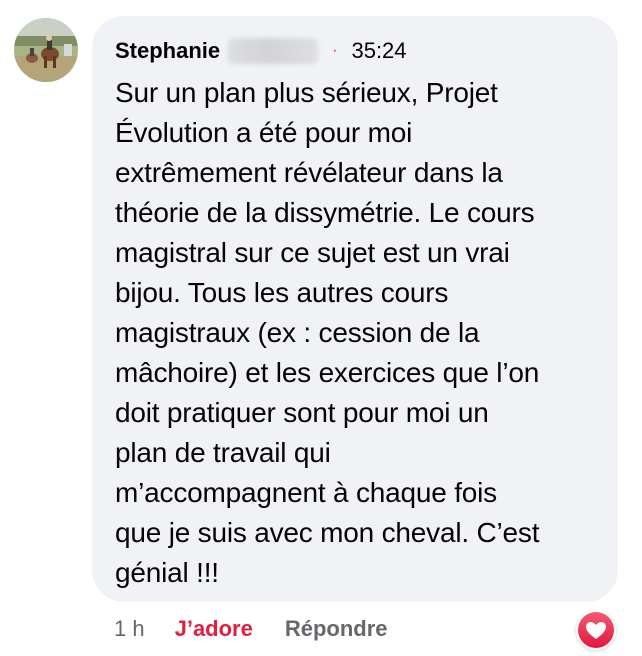  Describe the element at coordinates (214, 629) in the screenshot. I see `love-reaction-button: J’adore` at that location.